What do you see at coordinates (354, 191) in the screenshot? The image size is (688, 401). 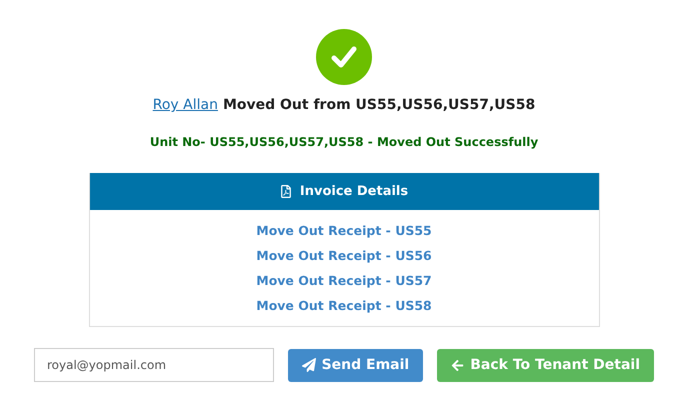 I see `panel-title: Invoice Details` at bounding box center [354, 191].